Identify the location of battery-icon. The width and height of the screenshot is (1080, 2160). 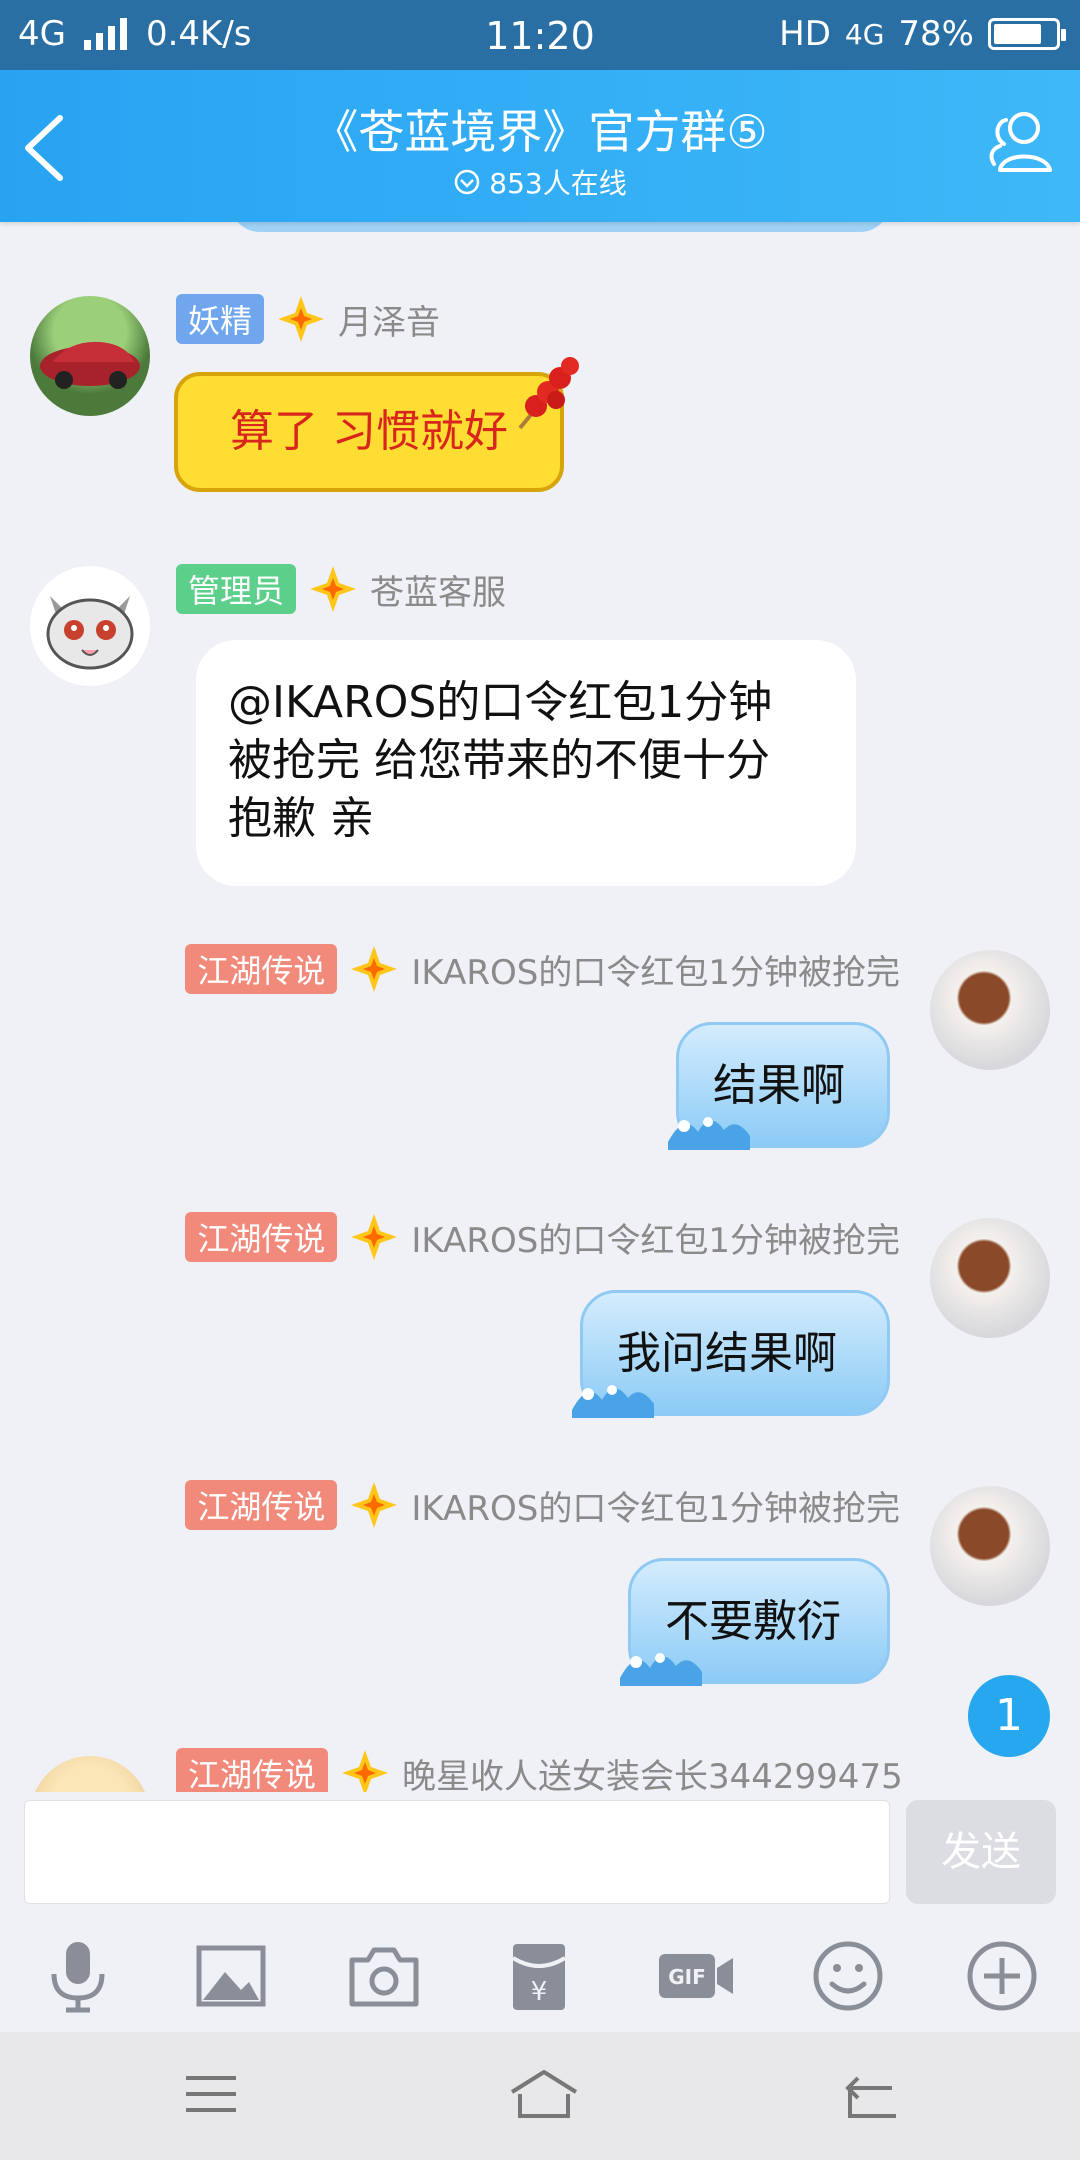
(1027, 34).